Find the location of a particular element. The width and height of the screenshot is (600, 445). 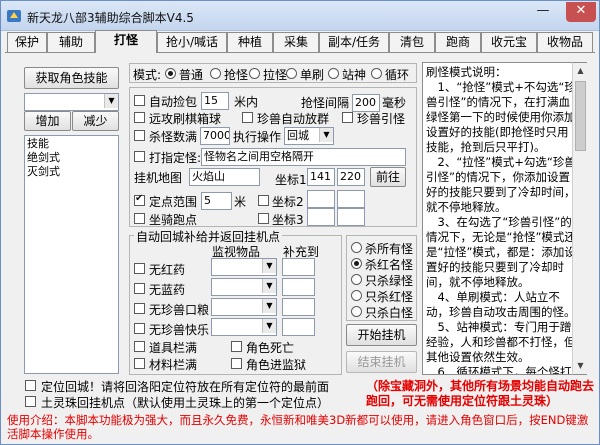

mode-radio-stand is located at coordinates (333, 73).